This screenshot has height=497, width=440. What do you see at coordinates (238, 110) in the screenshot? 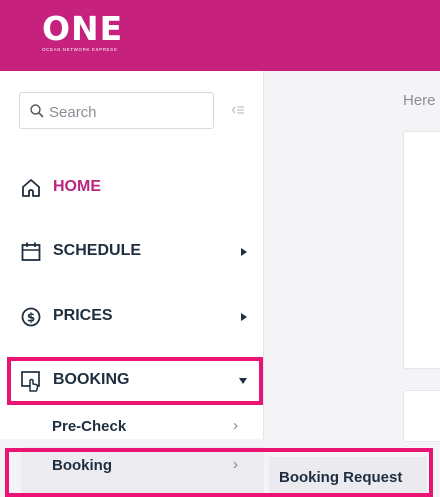
I see `collapse-sidebar-icon` at bounding box center [238, 110].